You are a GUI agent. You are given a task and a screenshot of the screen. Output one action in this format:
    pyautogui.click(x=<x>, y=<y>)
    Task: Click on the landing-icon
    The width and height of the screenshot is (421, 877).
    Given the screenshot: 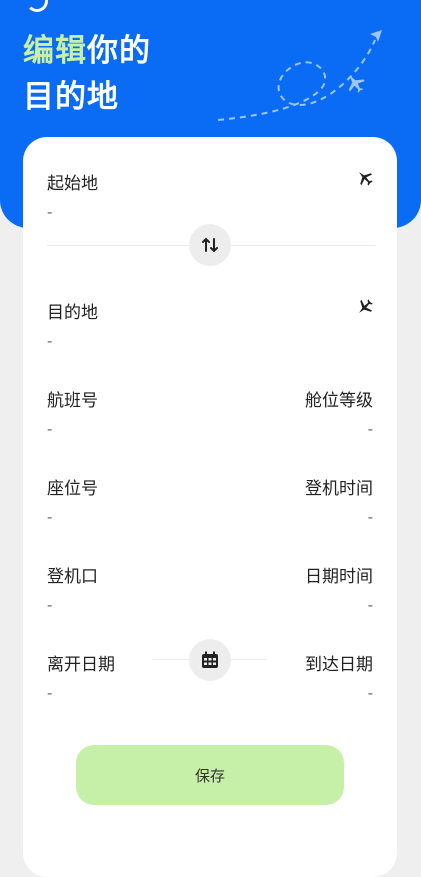 What is the action you would take?
    pyautogui.click(x=365, y=307)
    